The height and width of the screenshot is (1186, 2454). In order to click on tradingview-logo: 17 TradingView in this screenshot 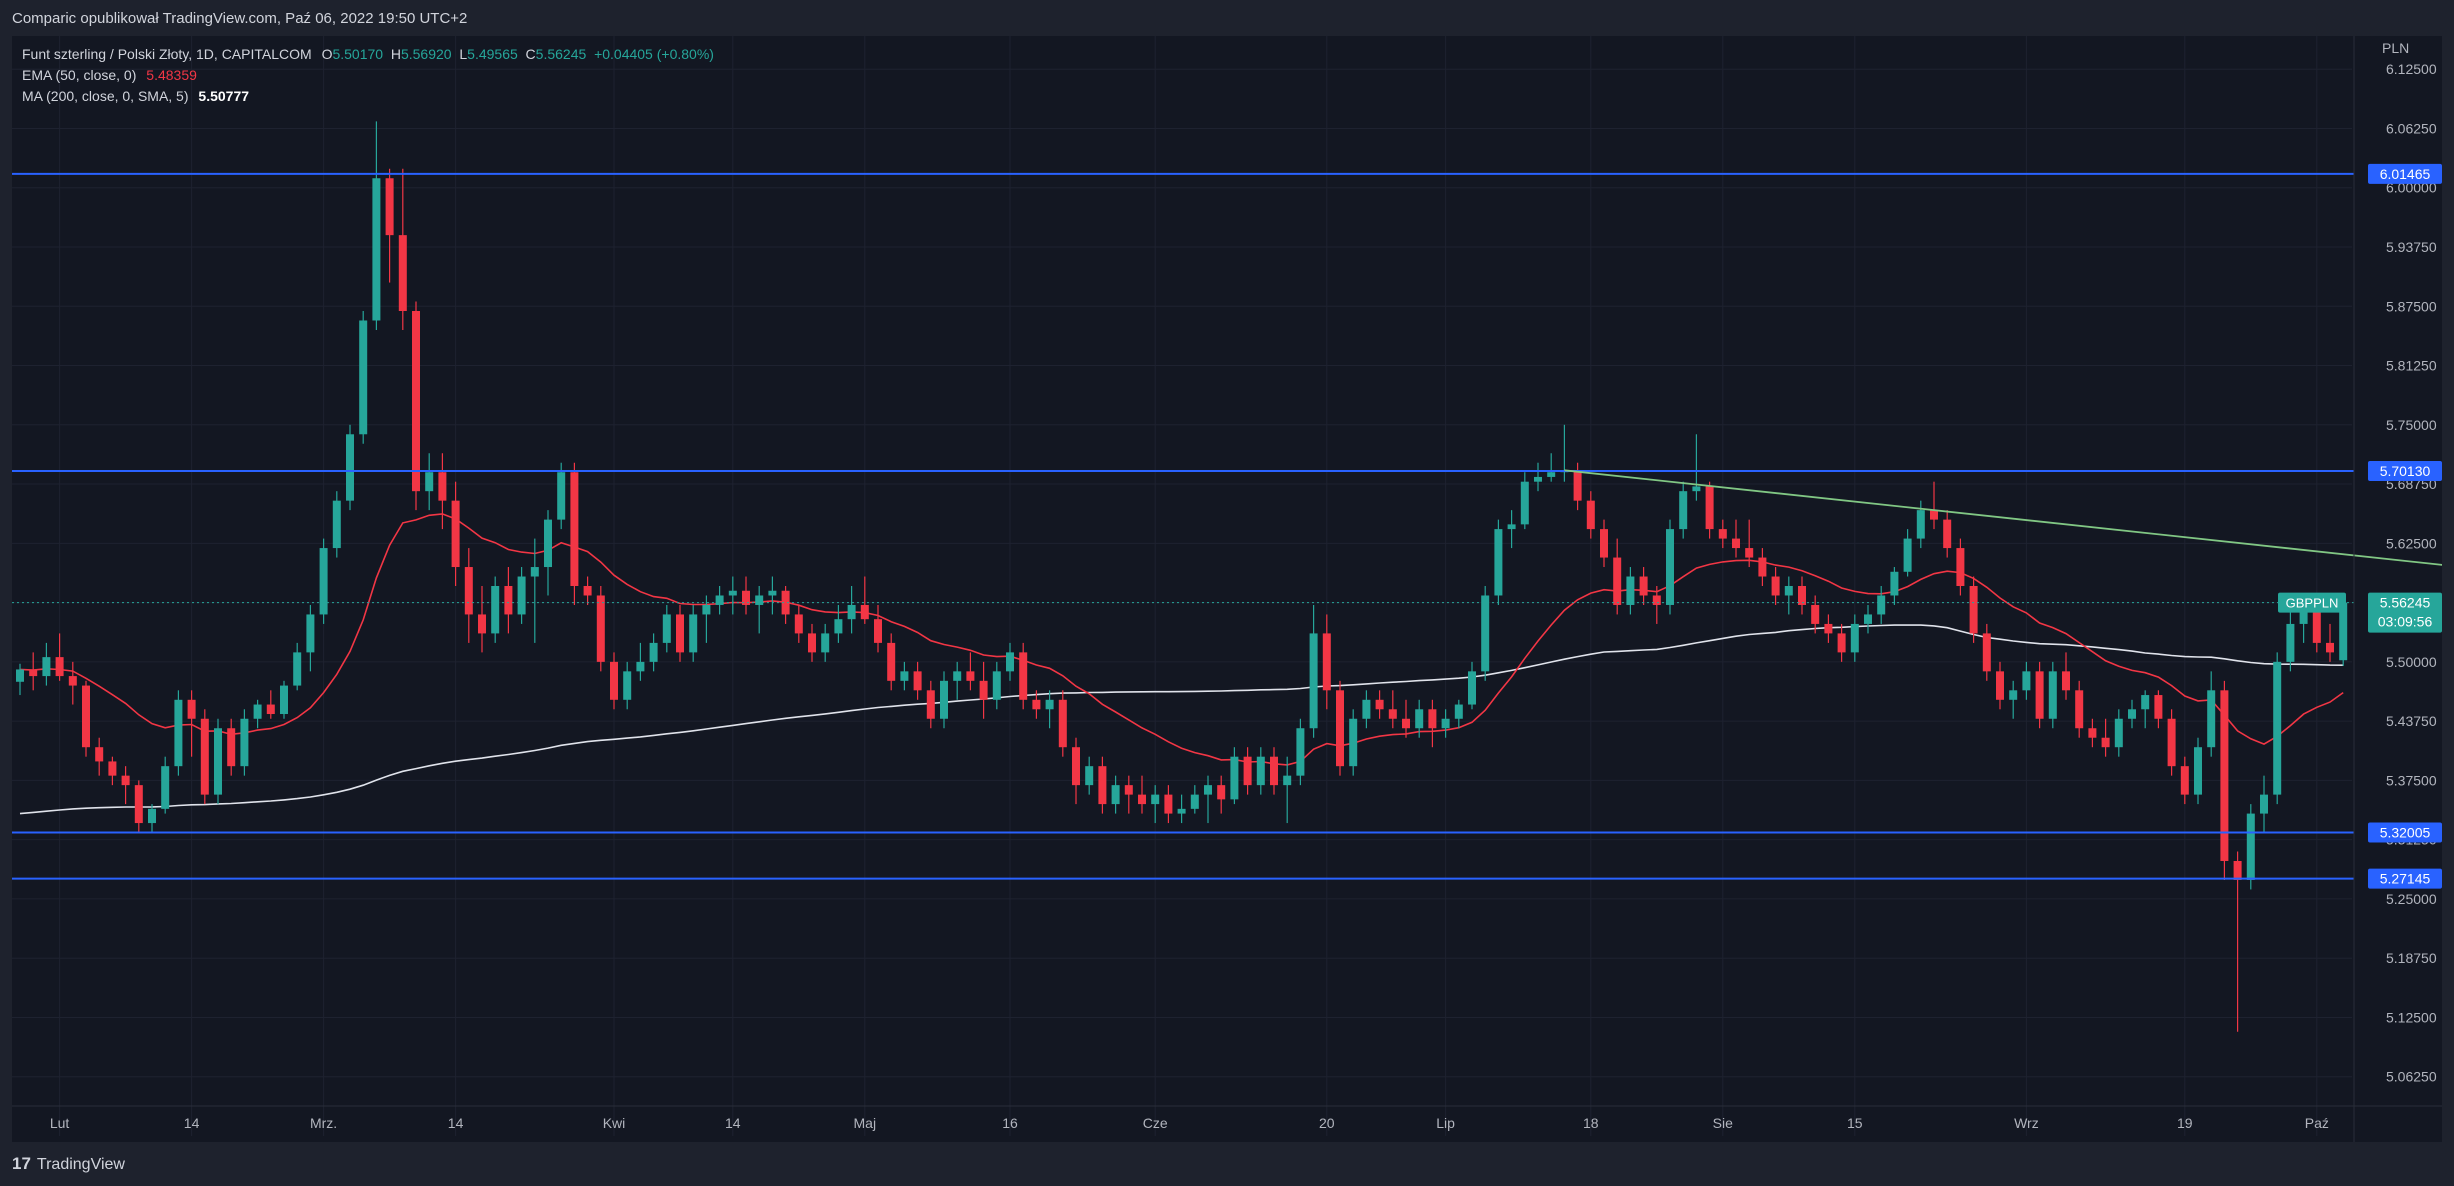, I will do `click(68, 1164)`.